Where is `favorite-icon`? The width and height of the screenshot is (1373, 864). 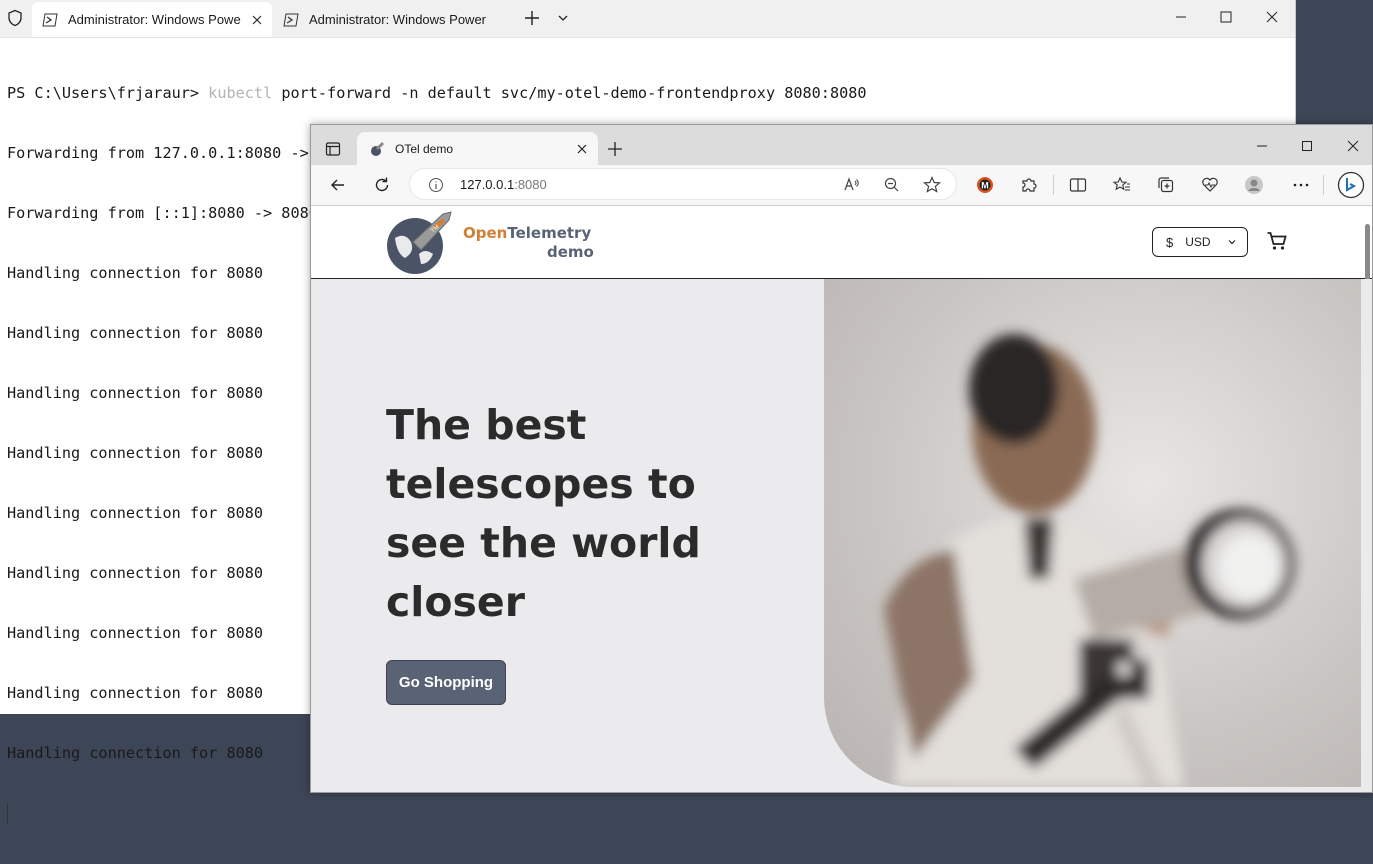
favorite-icon is located at coordinates (932, 185).